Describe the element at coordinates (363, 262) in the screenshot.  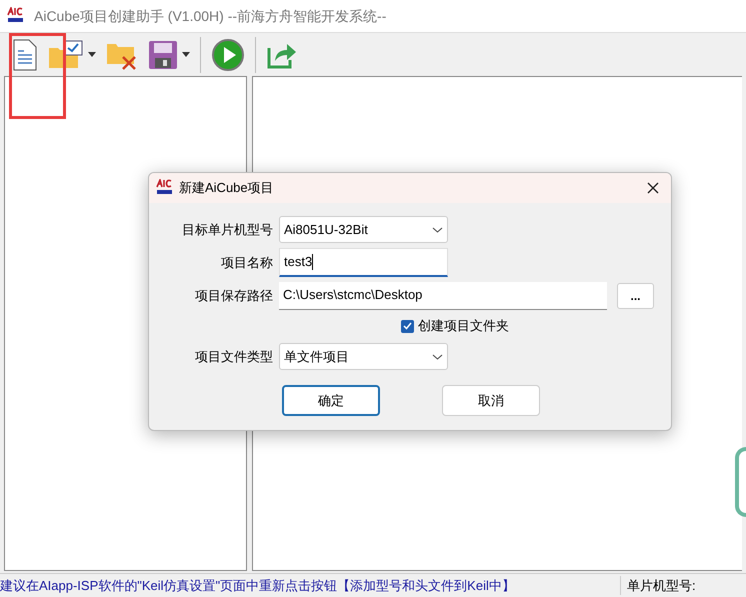
I see `text-input-field: test3` at that location.